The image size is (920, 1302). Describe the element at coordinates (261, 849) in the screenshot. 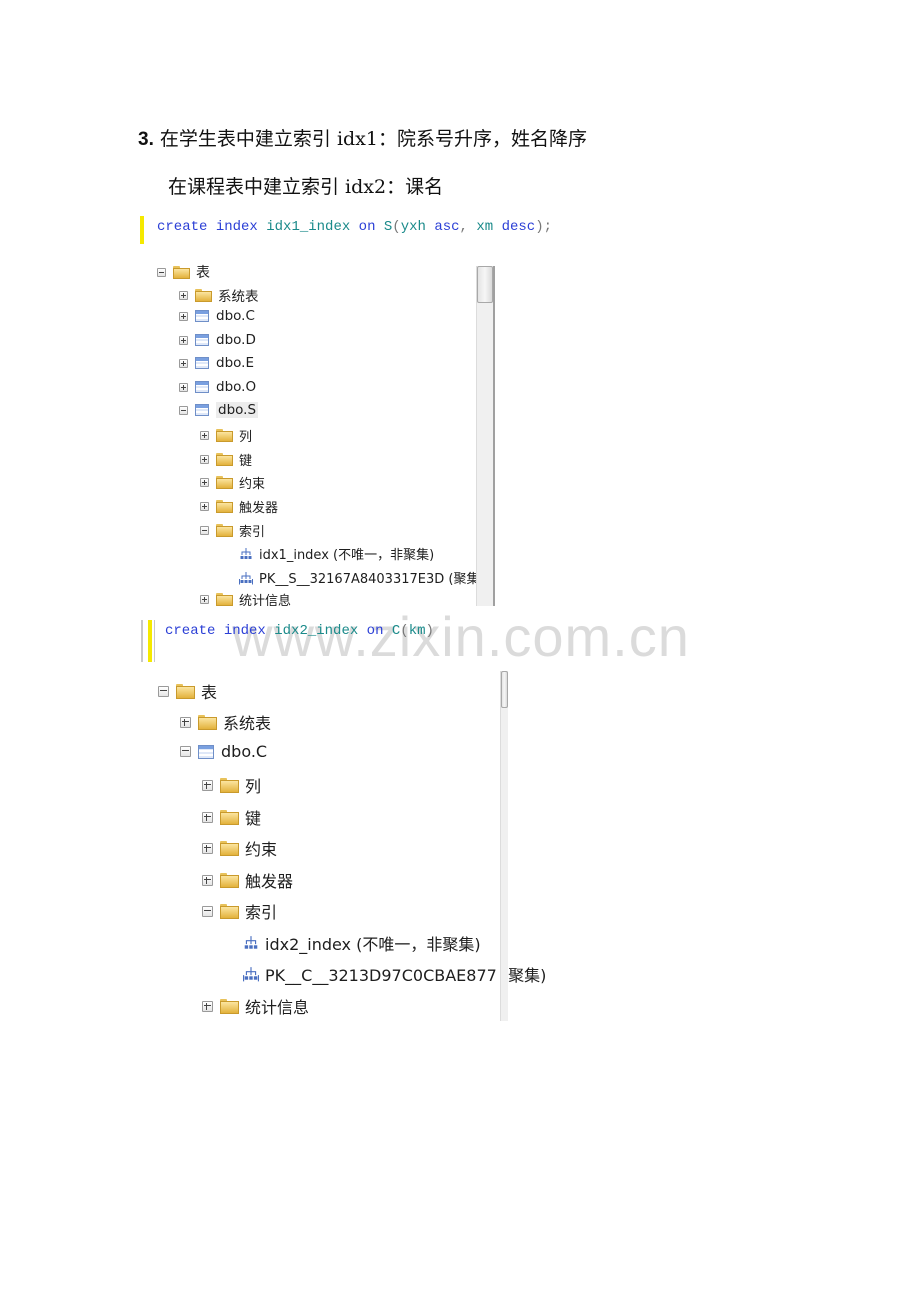

I see `tree-node-label: 约束` at that location.